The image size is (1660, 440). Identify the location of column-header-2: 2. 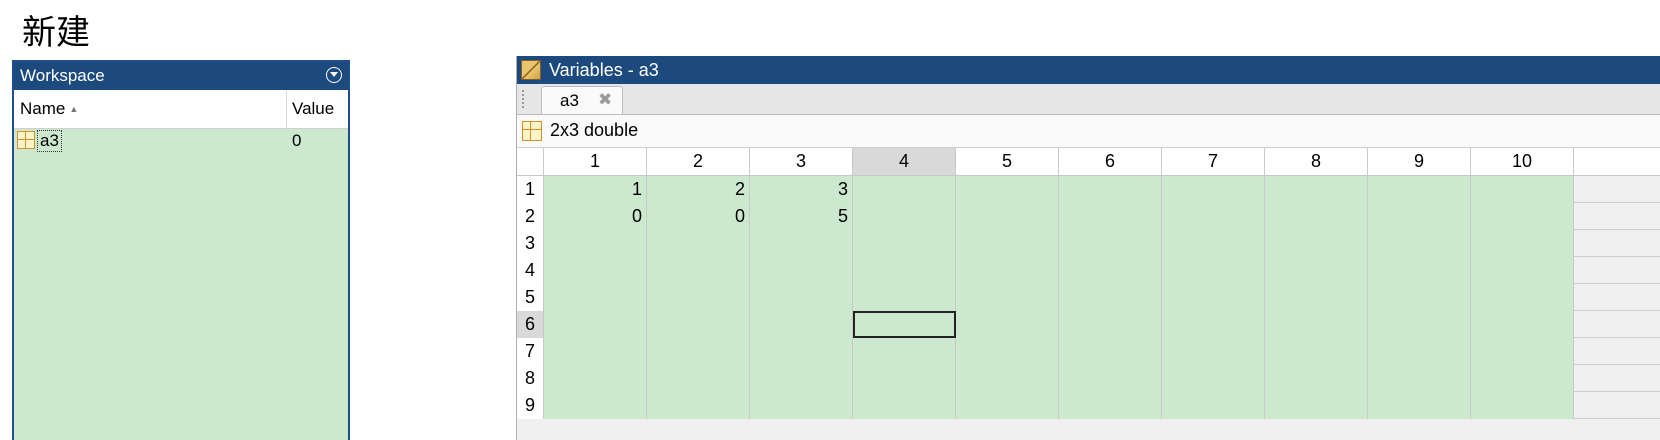
(698, 161).